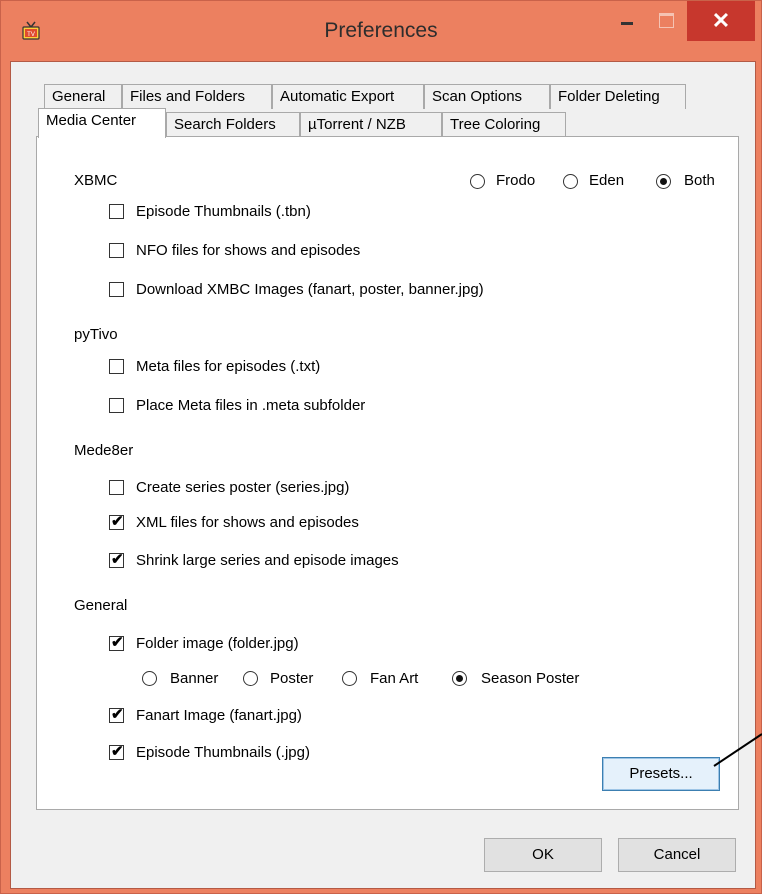  I want to click on checkbox-episode-thumbnails-tbn, so click(116, 211).